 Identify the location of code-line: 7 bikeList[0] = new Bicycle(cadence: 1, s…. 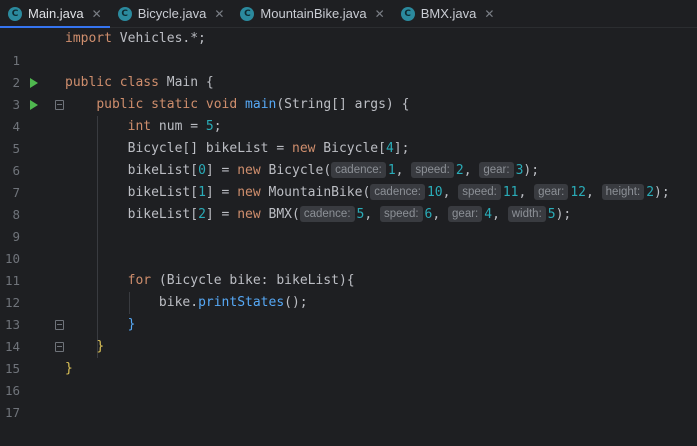
(348, 180).